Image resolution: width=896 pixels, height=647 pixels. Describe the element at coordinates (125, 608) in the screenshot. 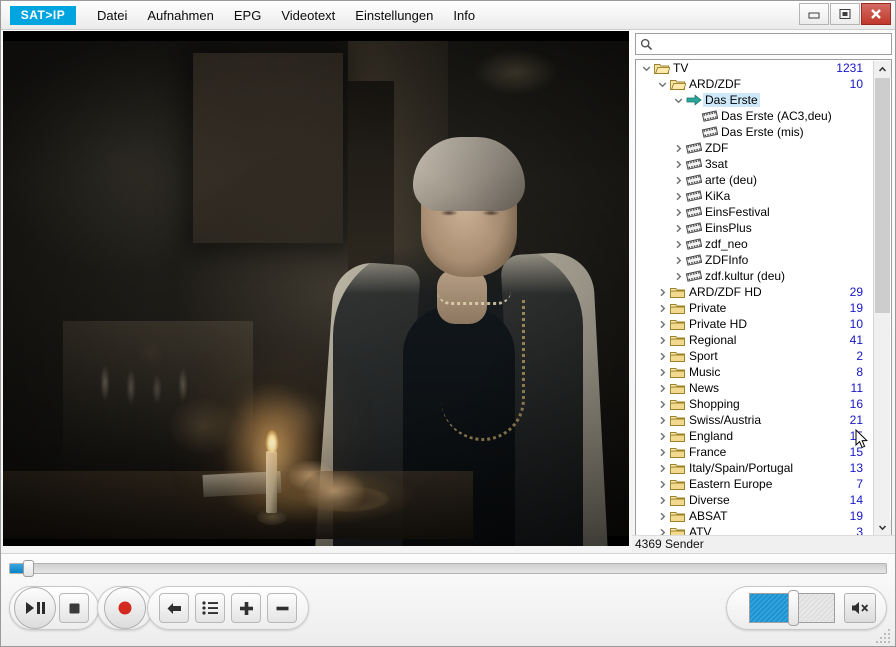

I see `record-button` at that location.